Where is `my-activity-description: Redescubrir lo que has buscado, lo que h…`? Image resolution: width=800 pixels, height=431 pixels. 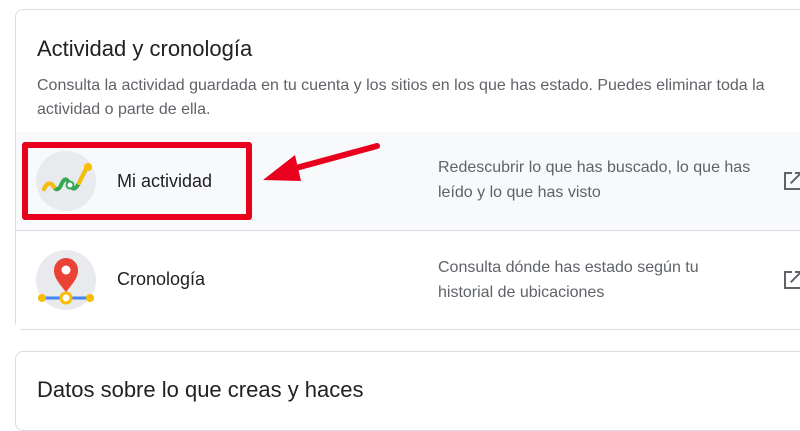 my-activity-description: Redescubrir lo que has buscado, lo que h… is located at coordinates (594, 180).